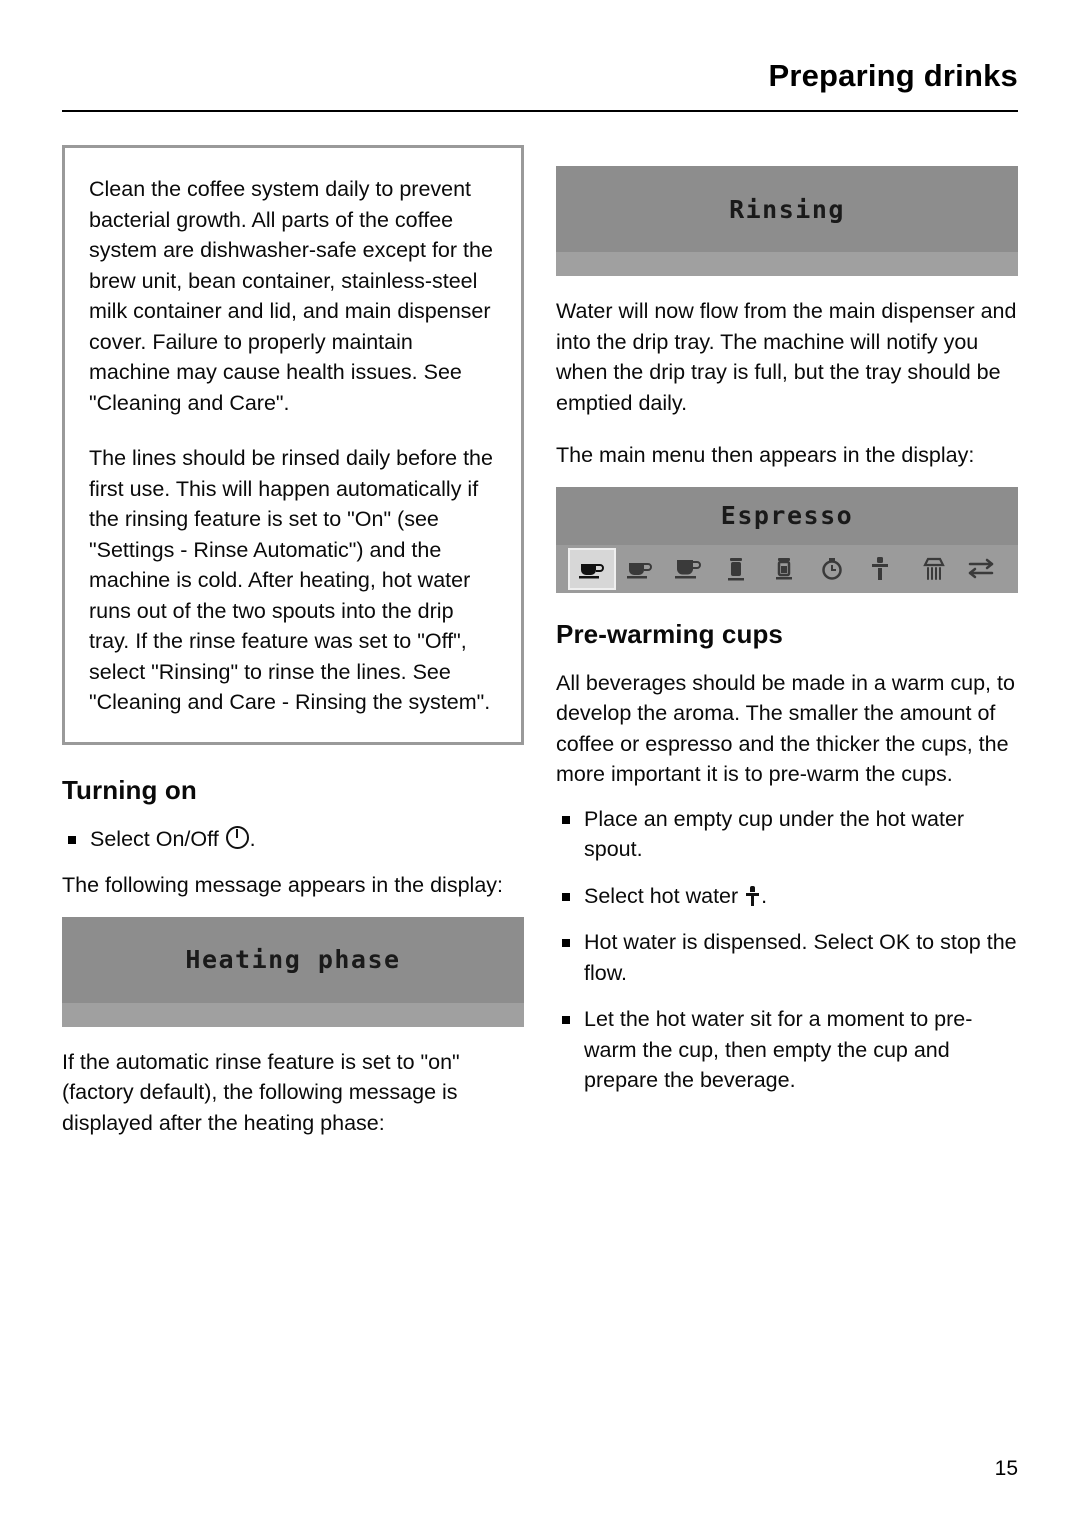  What do you see at coordinates (129, 789) in the screenshot?
I see `heading-turning-on: Turning on` at bounding box center [129, 789].